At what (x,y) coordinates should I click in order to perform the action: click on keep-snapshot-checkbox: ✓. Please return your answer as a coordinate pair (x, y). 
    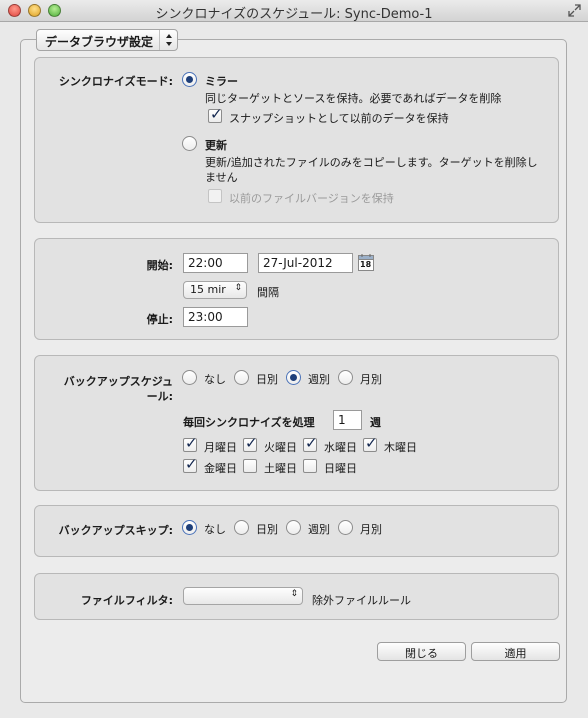
    Looking at the image, I should click on (215, 114).